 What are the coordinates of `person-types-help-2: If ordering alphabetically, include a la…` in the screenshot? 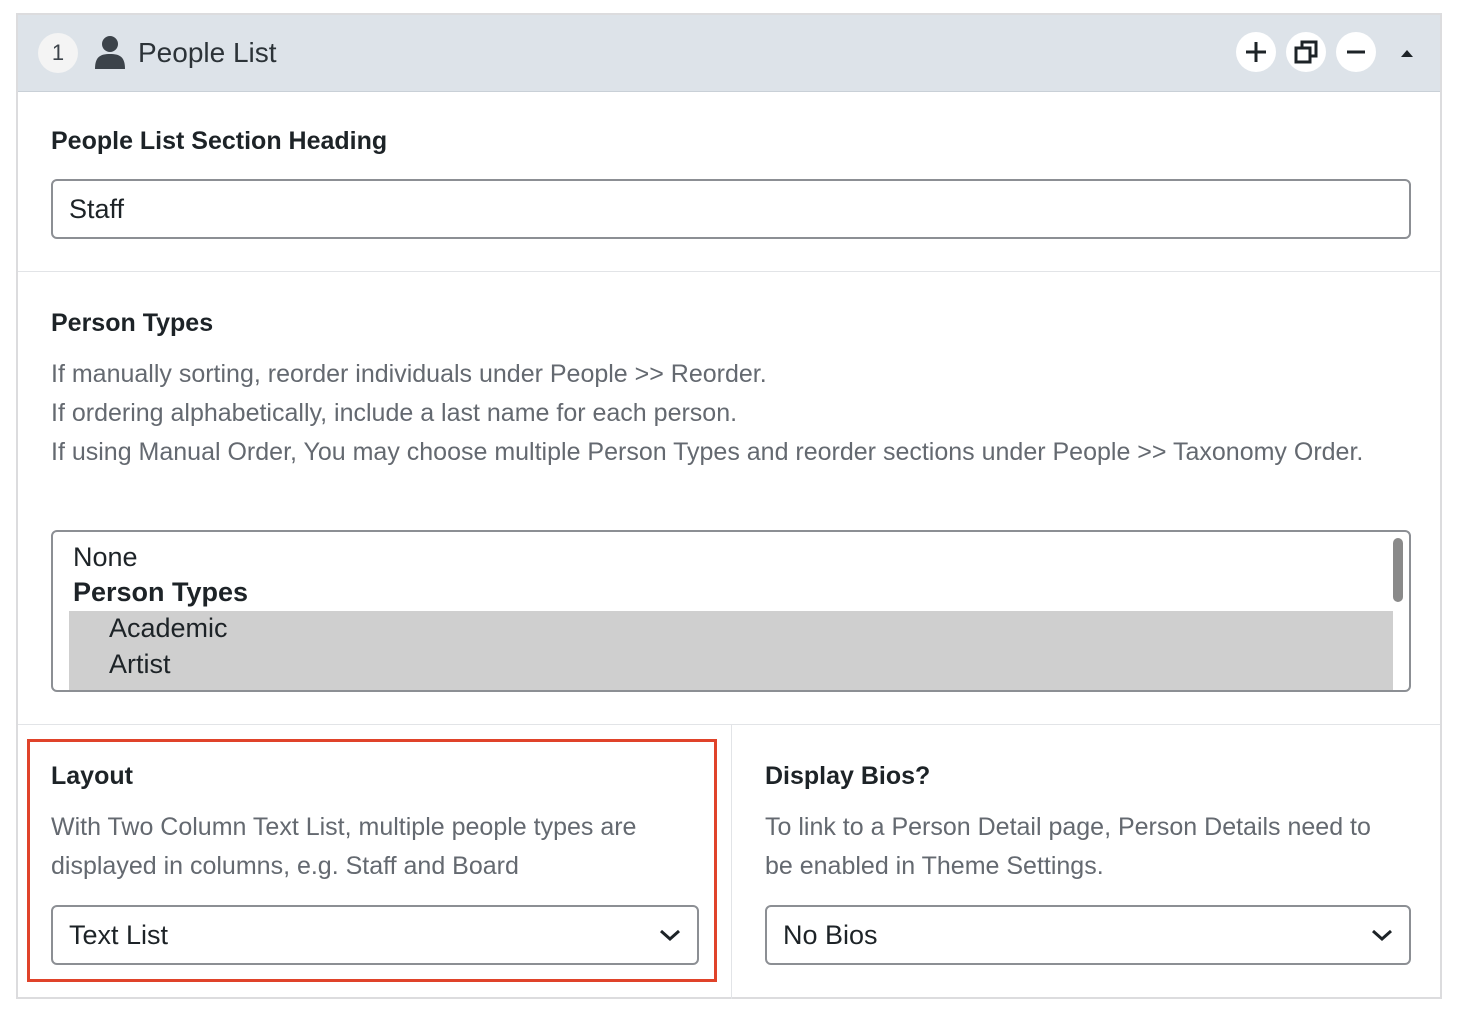 It's located at (394, 413).